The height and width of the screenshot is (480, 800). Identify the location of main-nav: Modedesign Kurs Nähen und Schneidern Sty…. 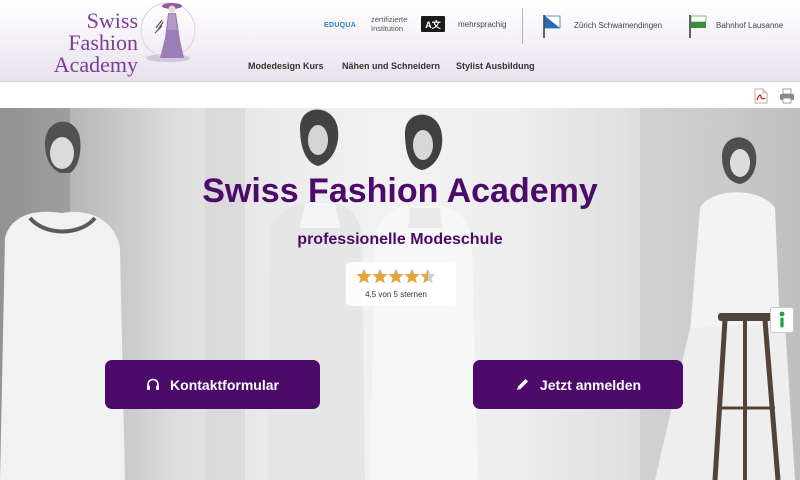
(400, 68).